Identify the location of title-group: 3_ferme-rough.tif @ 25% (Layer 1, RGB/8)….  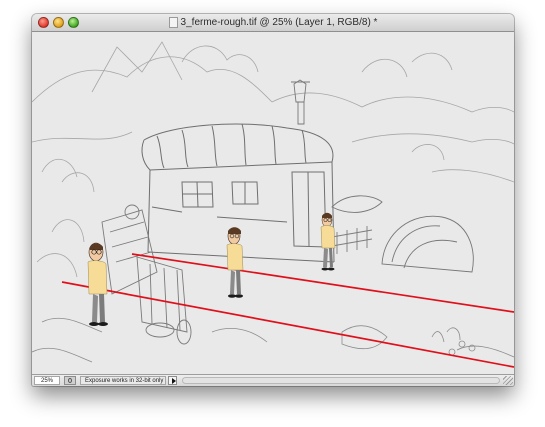
(273, 22).